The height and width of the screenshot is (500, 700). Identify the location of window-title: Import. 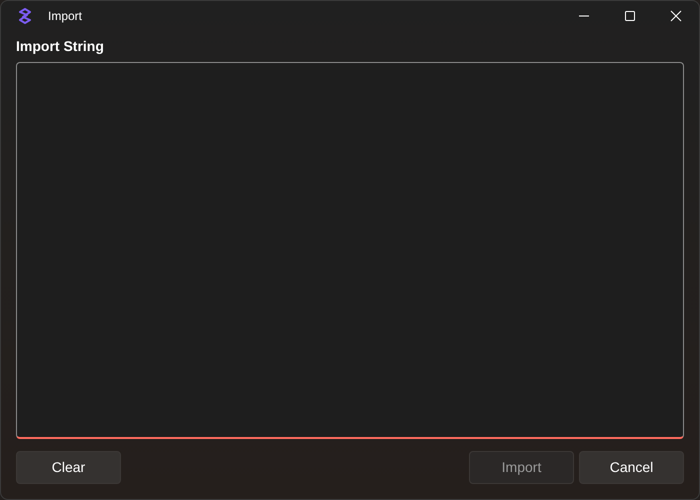
(65, 16).